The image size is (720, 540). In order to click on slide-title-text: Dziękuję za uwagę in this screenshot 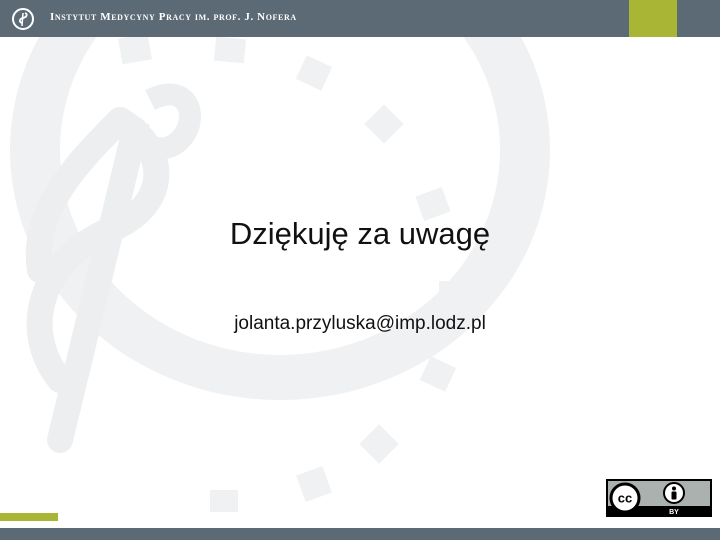, I will do `click(360, 233)`.